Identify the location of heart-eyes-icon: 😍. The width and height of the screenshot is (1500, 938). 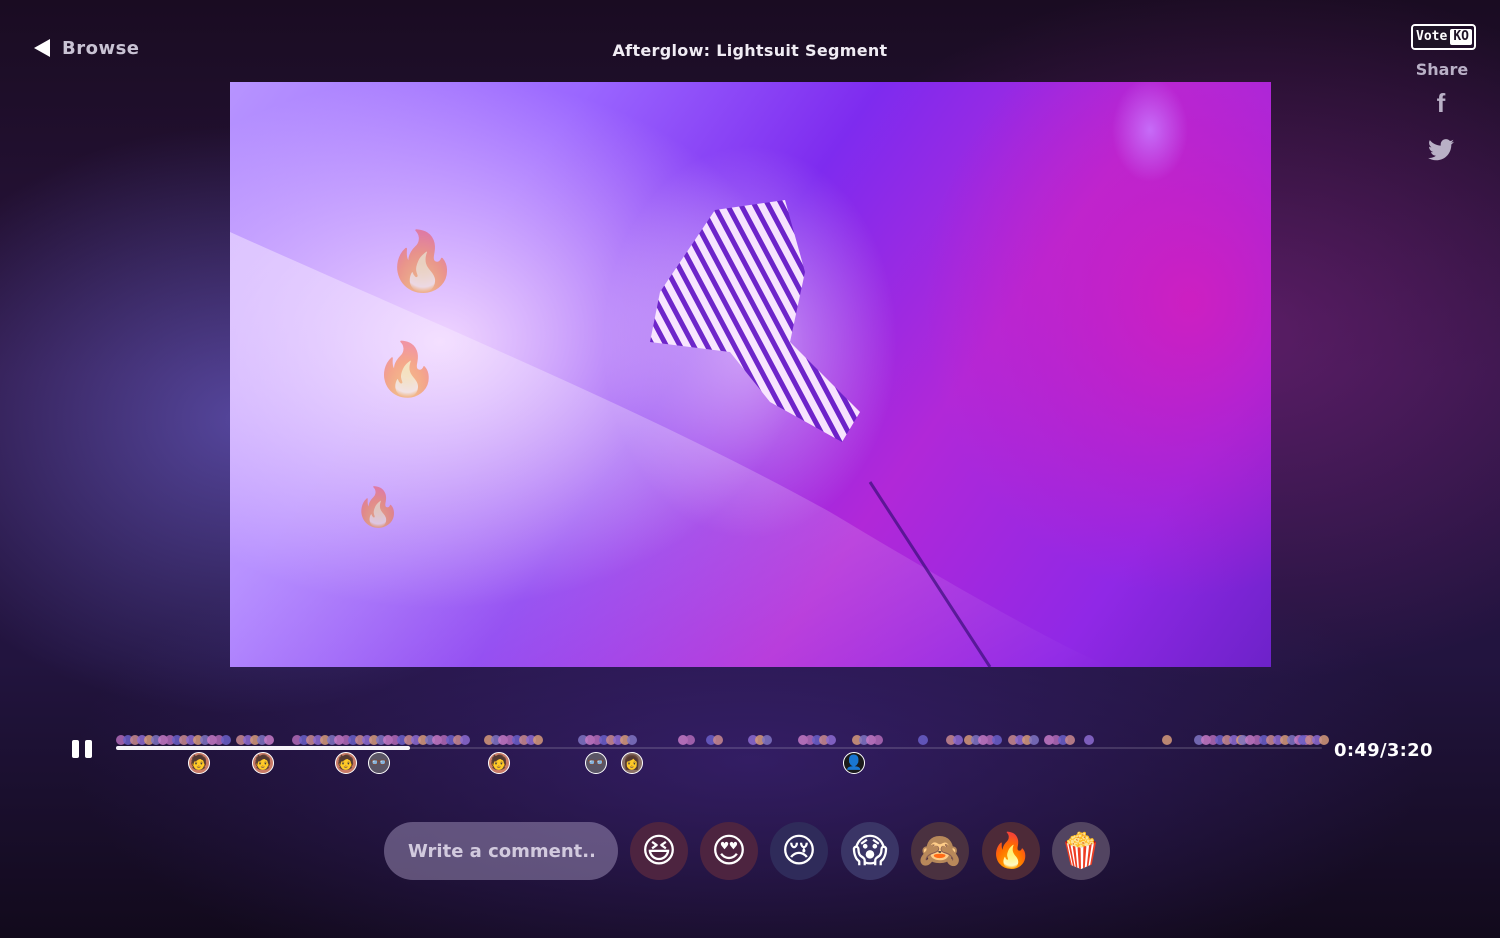
(729, 851).